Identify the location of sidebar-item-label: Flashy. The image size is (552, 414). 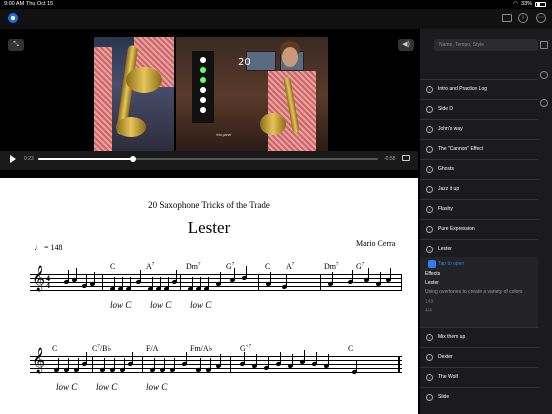
(445, 209).